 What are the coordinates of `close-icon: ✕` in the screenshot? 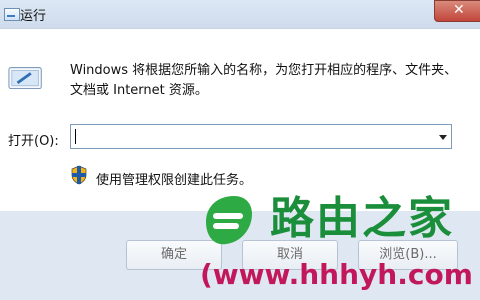 It's located at (459, 10).